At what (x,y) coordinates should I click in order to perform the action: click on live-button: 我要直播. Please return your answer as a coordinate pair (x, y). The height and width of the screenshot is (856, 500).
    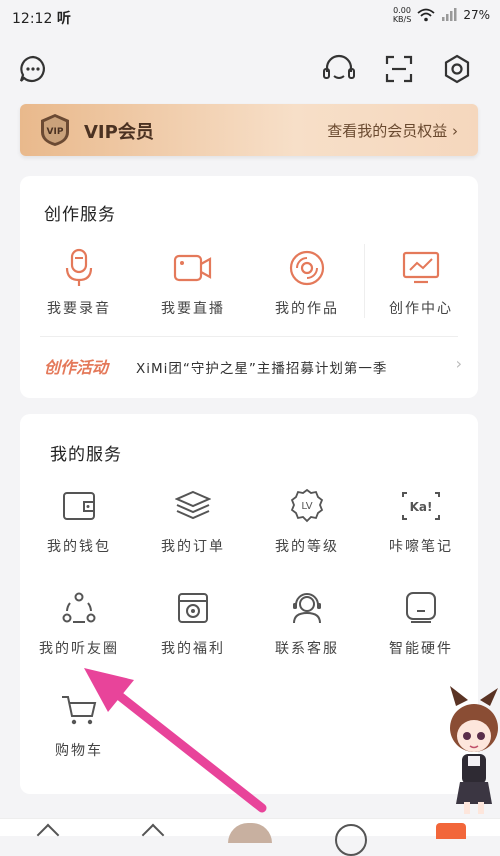
    Looking at the image, I should click on (193, 283).